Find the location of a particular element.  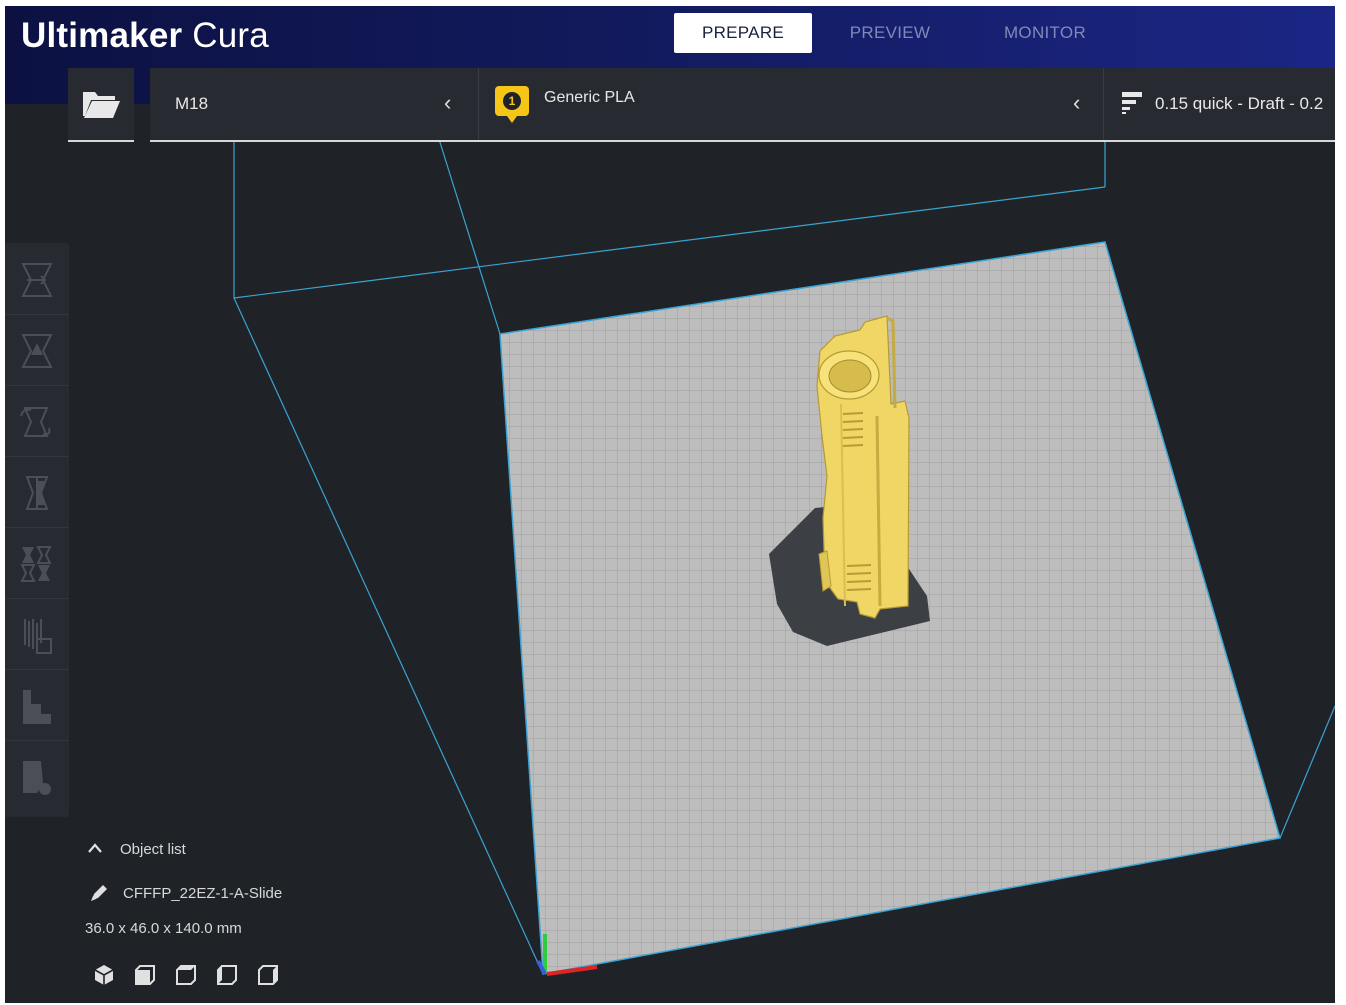

extruder-badge: 1 is located at coordinates (512, 104).